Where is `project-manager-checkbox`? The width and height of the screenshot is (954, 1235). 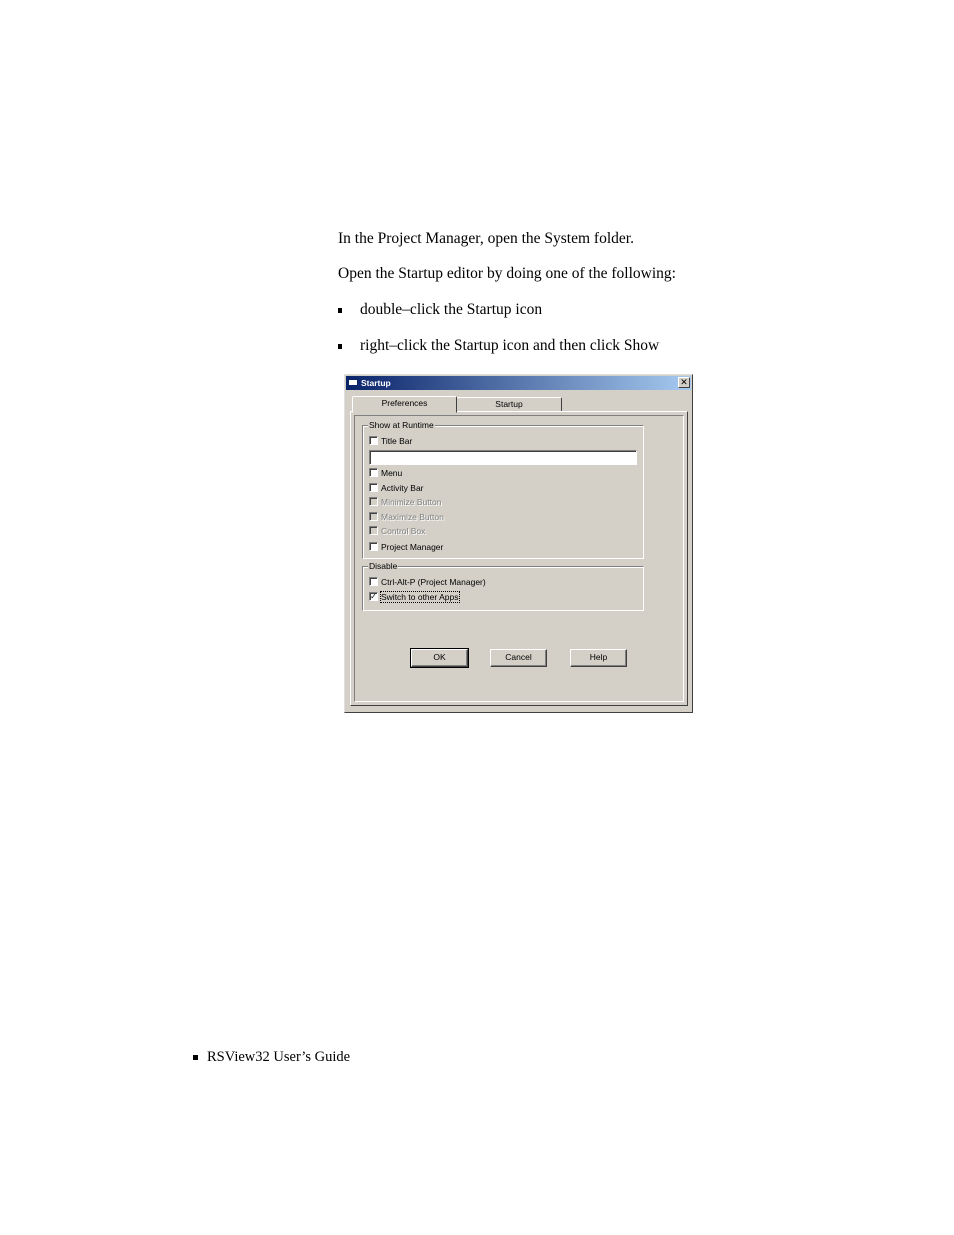
project-manager-checkbox is located at coordinates (373, 547).